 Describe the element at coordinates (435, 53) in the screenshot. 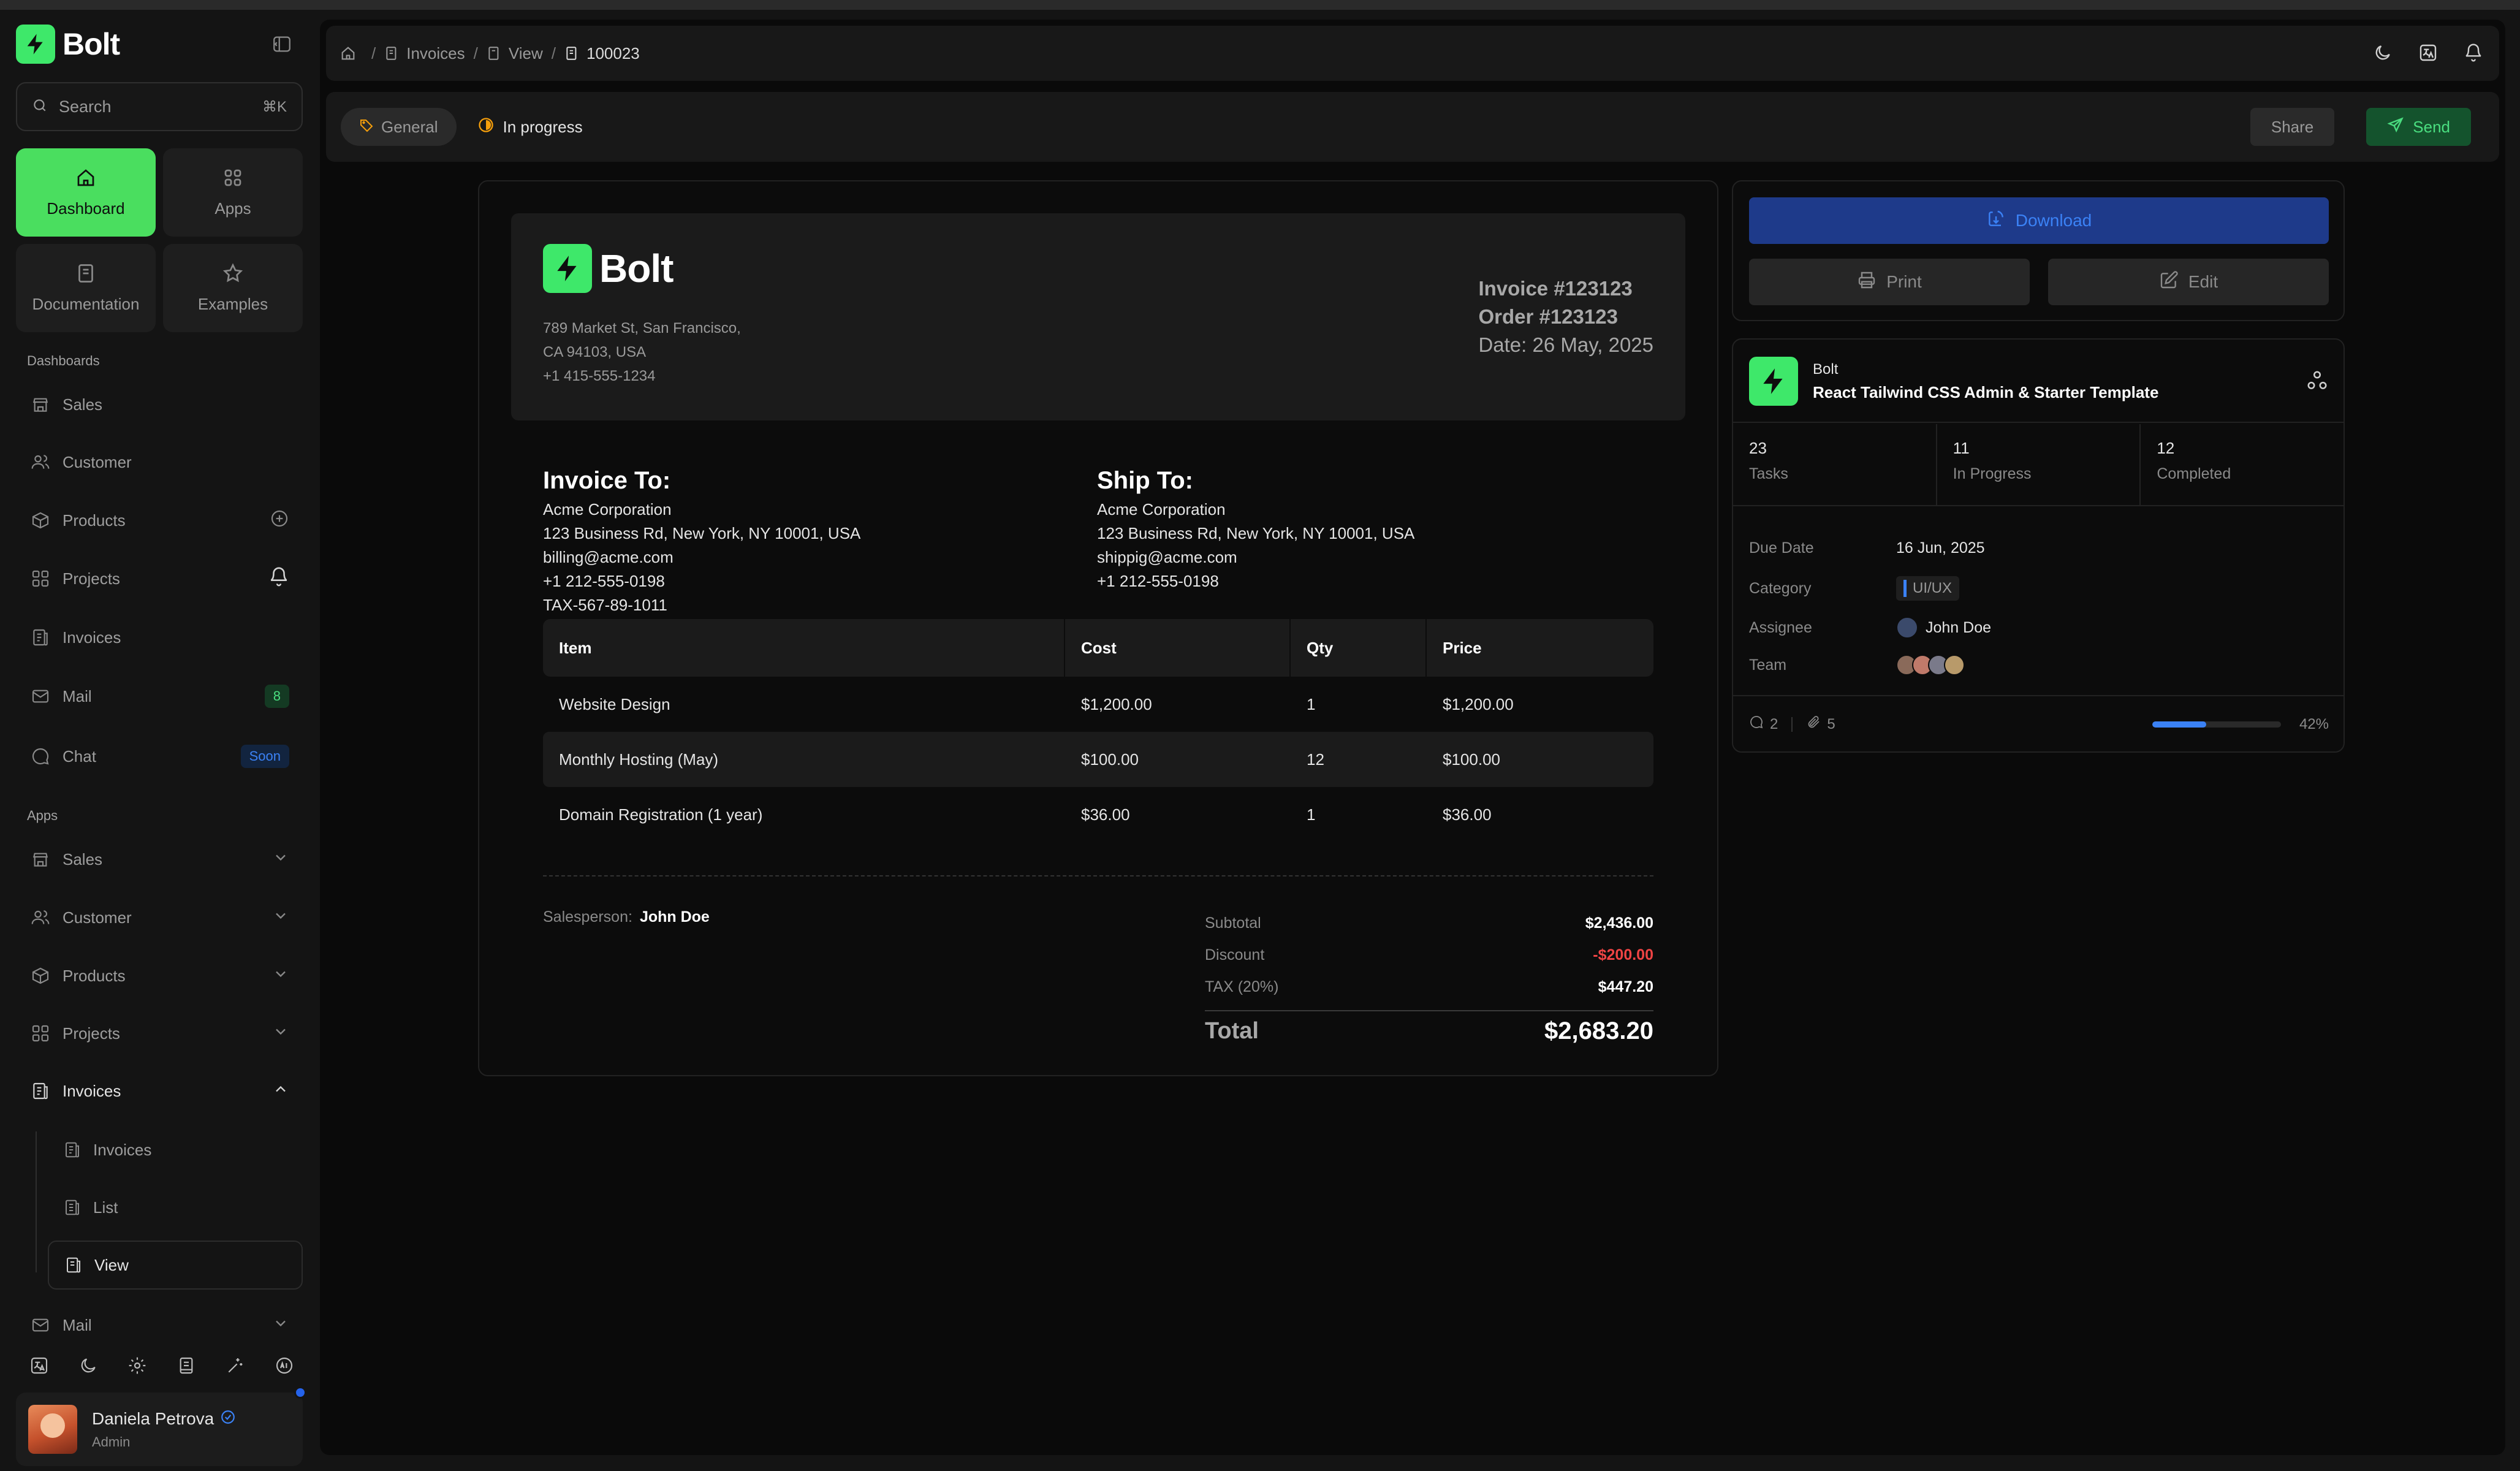

I see `breadcrumb-invoices: Invoices` at that location.